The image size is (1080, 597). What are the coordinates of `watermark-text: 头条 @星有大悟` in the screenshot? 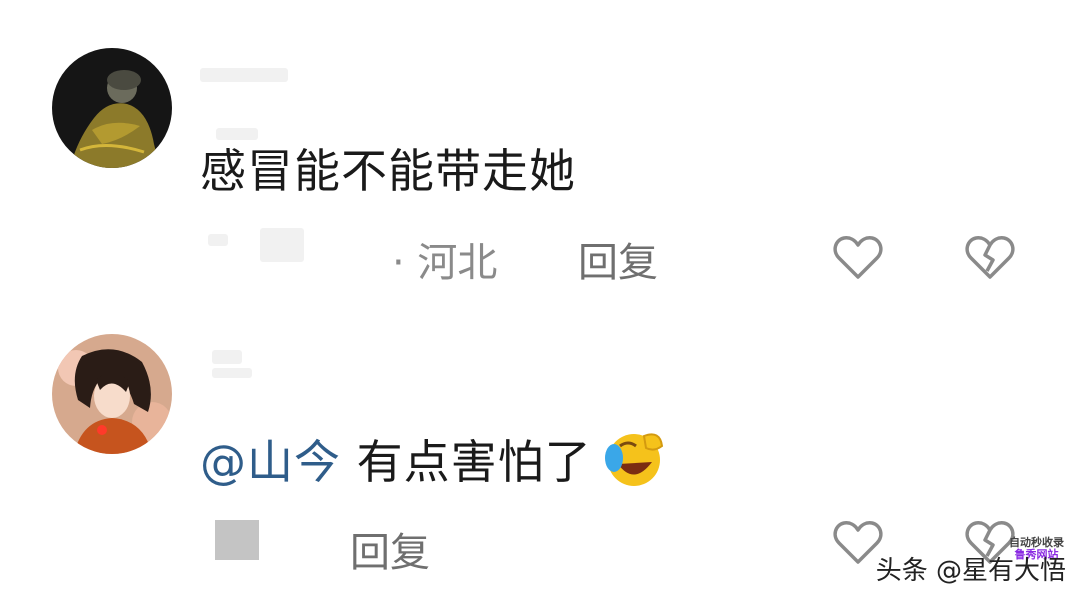 It's located at (970, 571).